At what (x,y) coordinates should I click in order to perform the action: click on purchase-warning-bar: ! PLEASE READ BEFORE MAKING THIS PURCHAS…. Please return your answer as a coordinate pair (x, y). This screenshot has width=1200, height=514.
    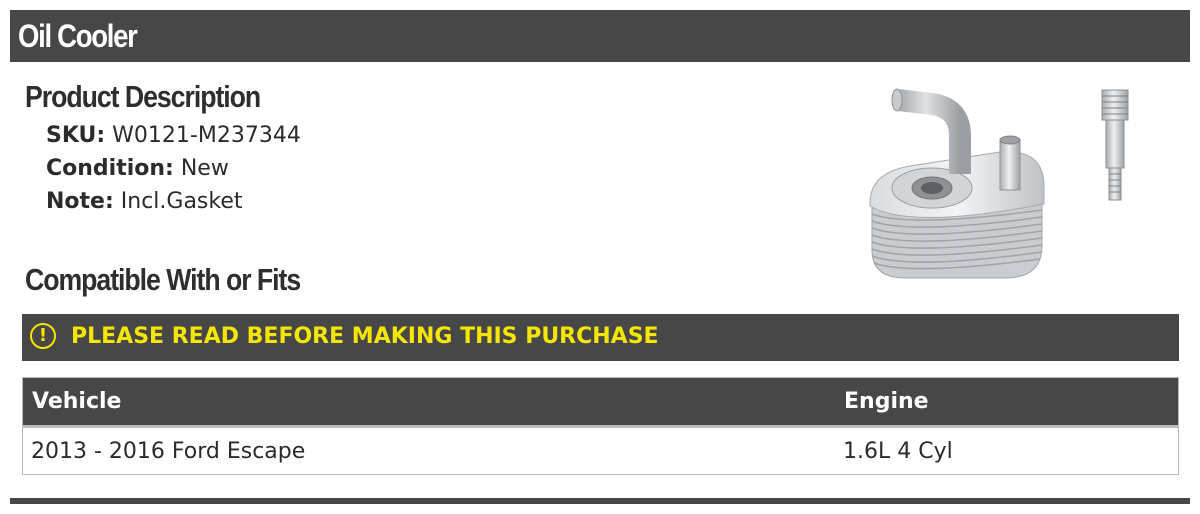
    Looking at the image, I should click on (600, 337).